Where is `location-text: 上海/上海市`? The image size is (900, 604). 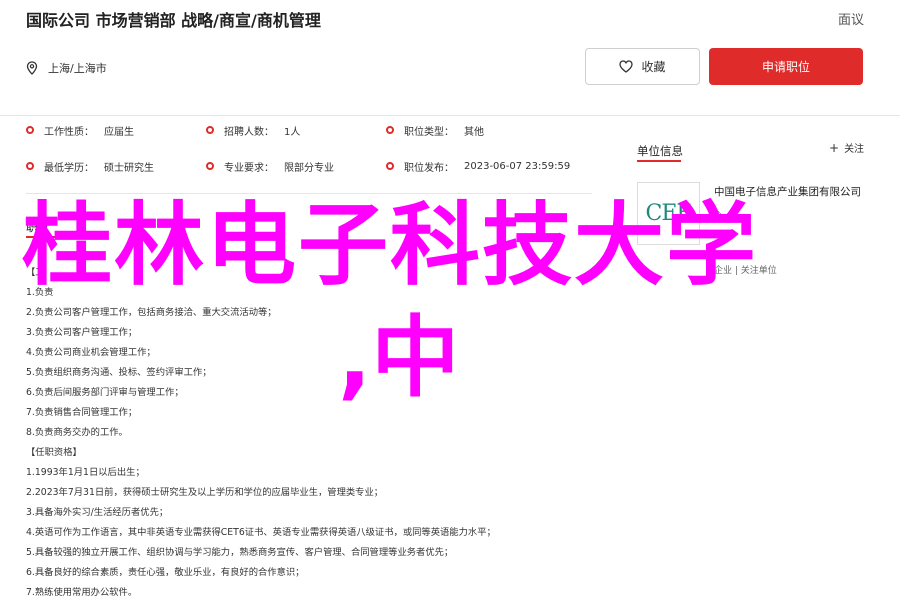
location-text: 上海/上海市 is located at coordinates (77, 68).